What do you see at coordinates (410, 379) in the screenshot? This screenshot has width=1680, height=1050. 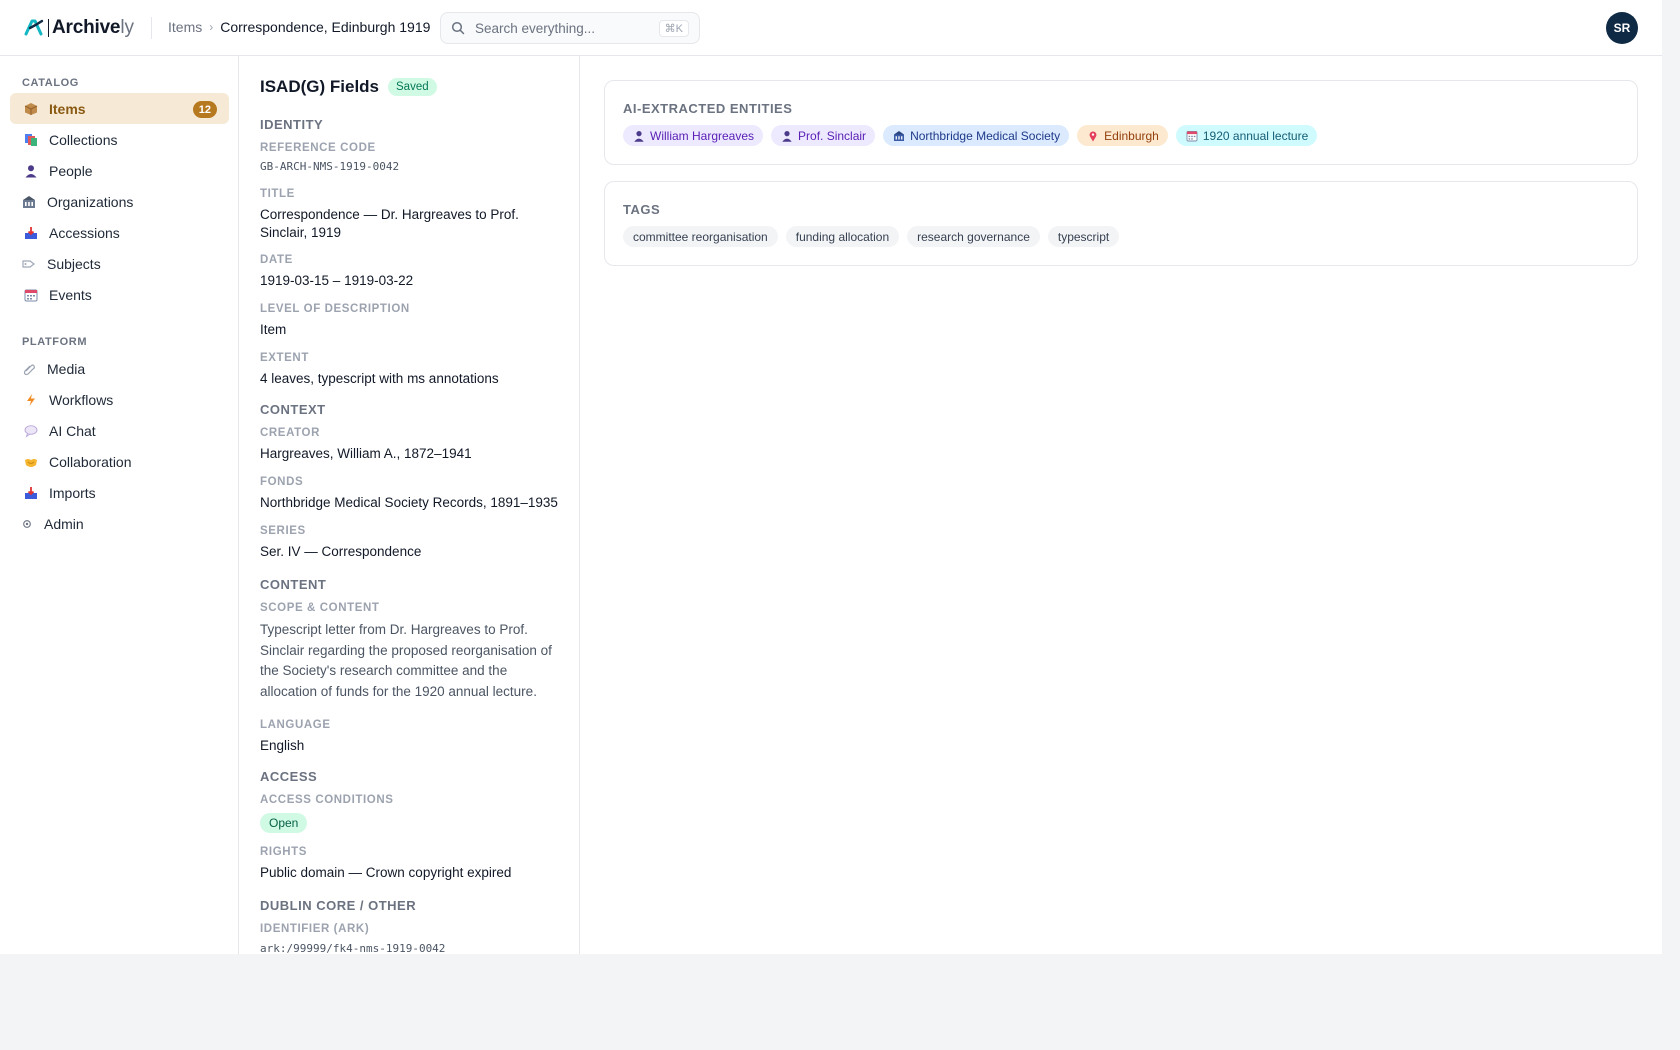 I see `field-value-extent: 4 leaves, typescript with ms annotations` at bounding box center [410, 379].